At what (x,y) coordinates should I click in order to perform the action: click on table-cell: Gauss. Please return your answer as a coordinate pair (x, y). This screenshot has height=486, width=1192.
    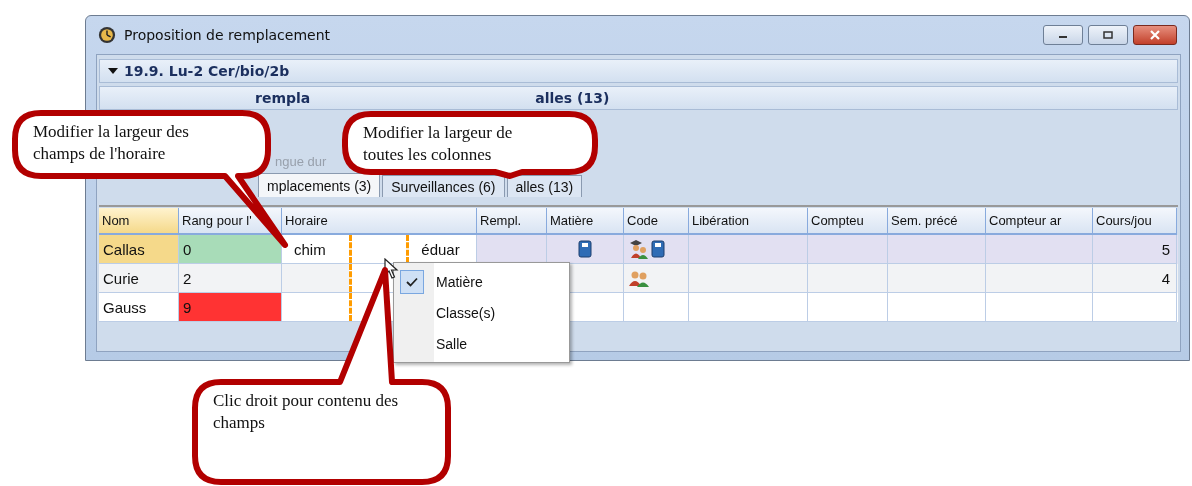
    Looking at the image, I should click on (139, 307).